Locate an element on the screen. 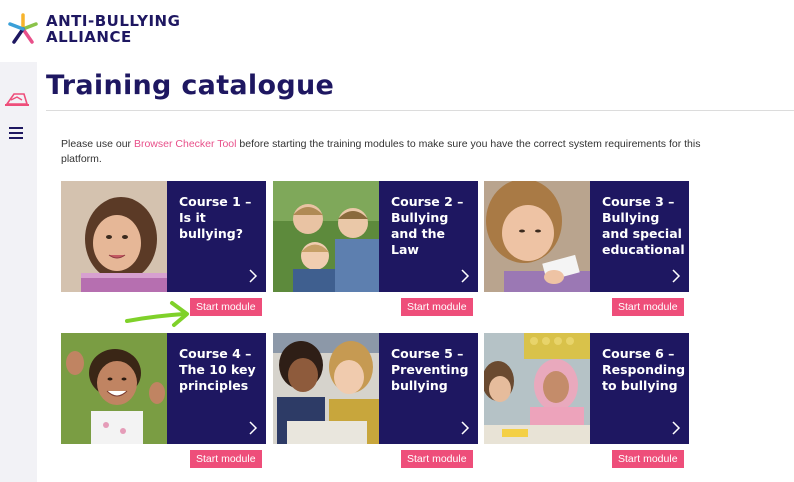 The width and height of the screenshot is (794, 482). training-icon is located at coordinates (17, 99).